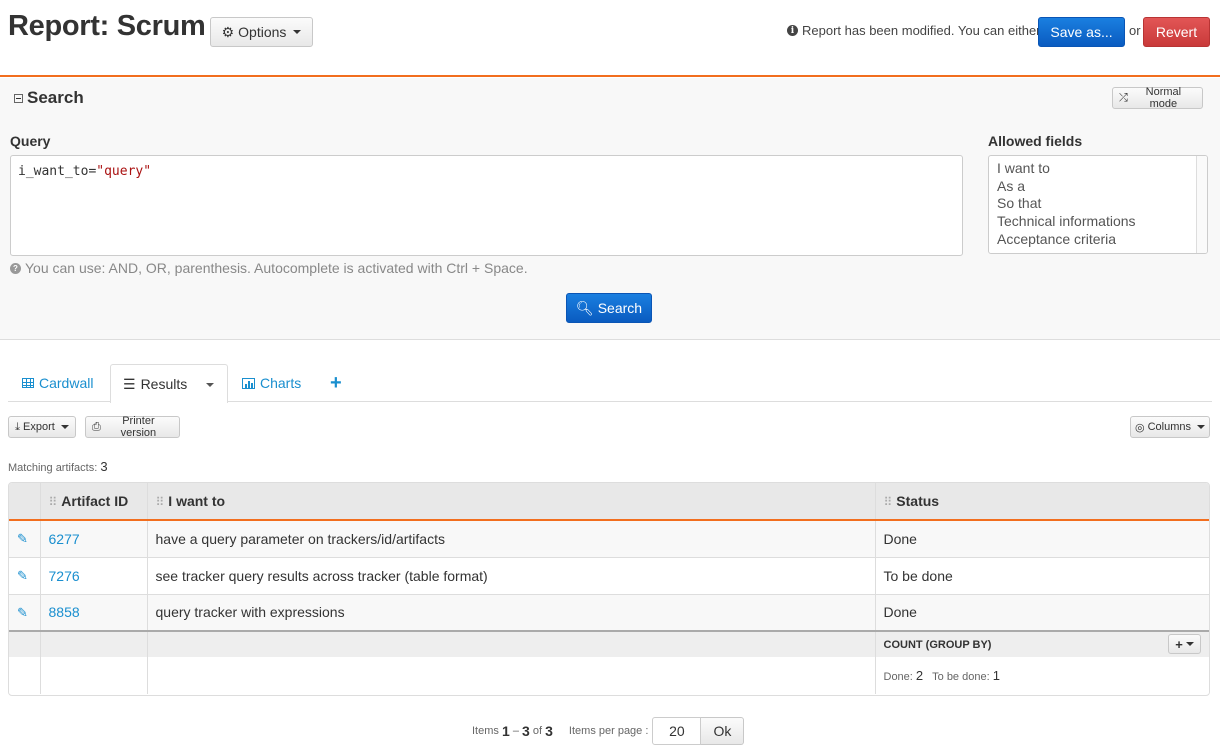 The height and width of the screenshot is (750, 1220). Describe the element at coordinates (64, 576) in the screenshot. I see `artifact-id-link: 7276` at that location.